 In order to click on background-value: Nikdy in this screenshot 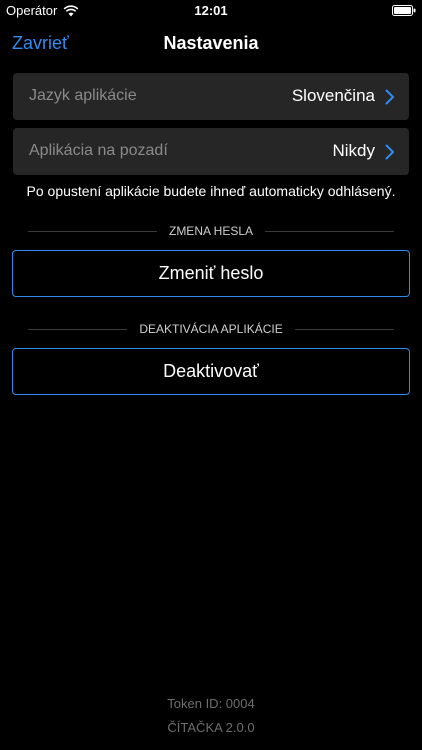, I will do `click(353, 150)`.